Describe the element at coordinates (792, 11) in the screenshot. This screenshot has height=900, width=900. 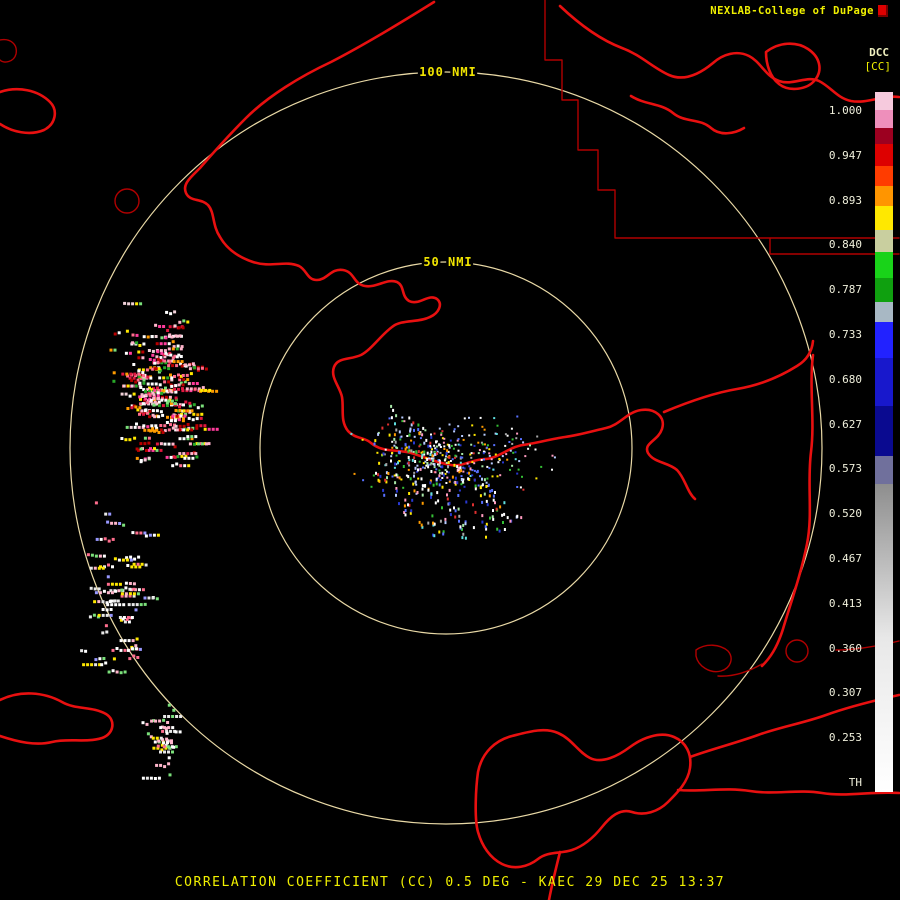
I see `brand-text: NEXLAB-College of DuPage` at that location.